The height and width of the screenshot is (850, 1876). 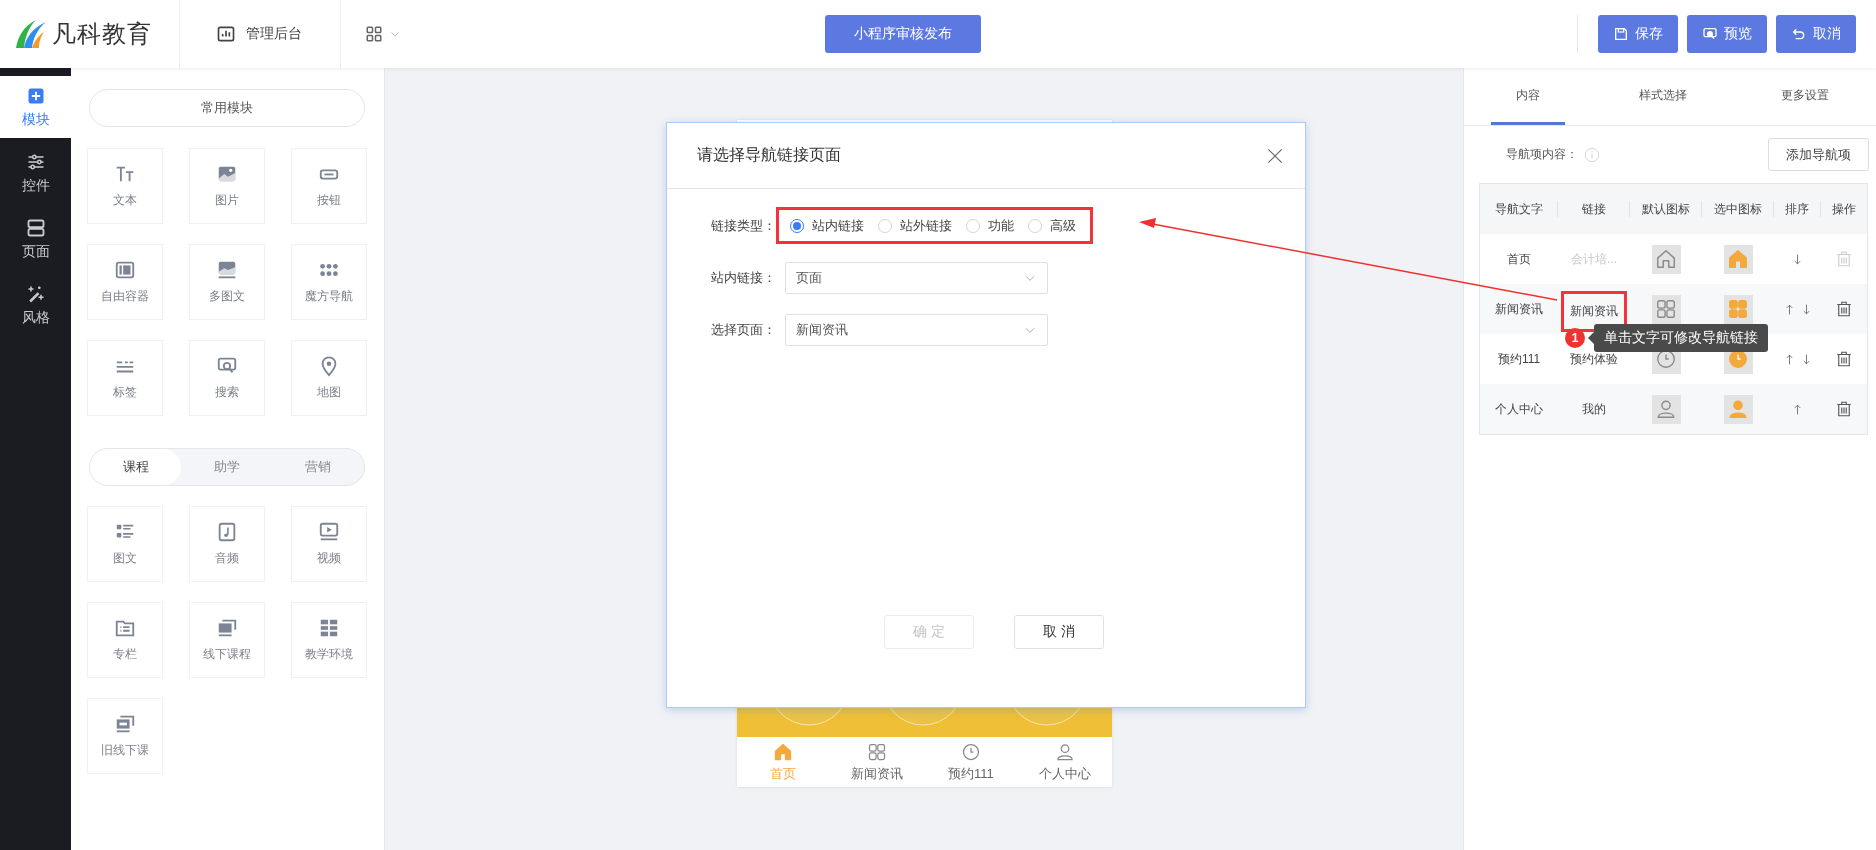 I want to click on table-cell-text: 首页, so click(x=1519, y=259).